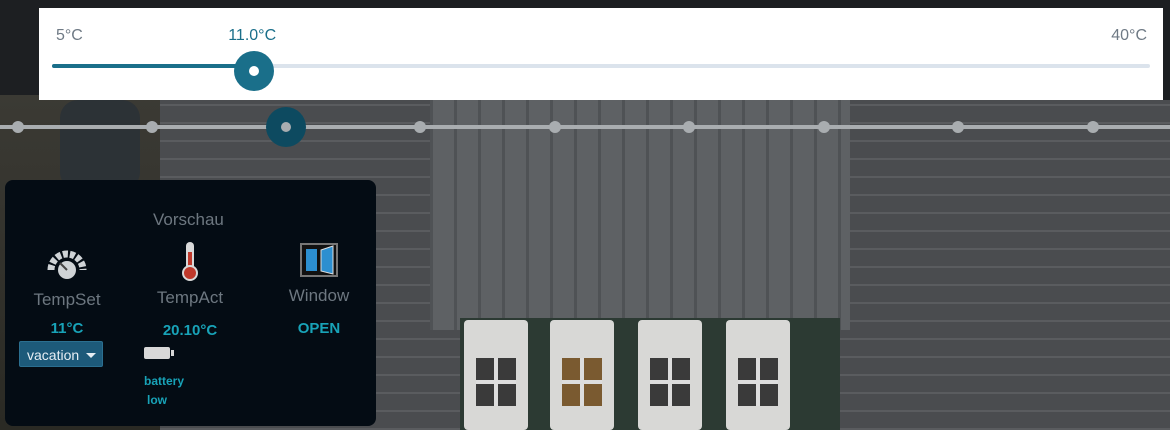 The width and height of the screenshot is (1170, 430). Describe the element at coordinates (157, 400) in the screenshot. I see `battery-status-line2: low` at that location.